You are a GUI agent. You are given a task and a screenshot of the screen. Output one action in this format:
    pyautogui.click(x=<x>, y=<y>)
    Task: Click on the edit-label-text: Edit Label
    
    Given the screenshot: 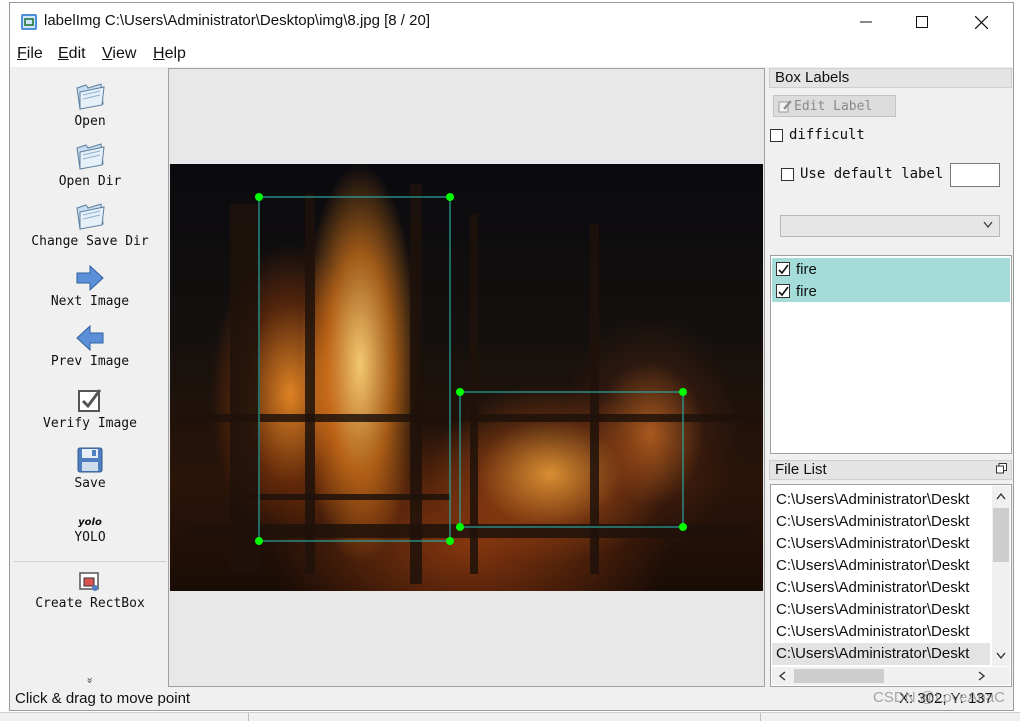 What is the action you would take?
    pyautogui.click(x=833, y=106)
    